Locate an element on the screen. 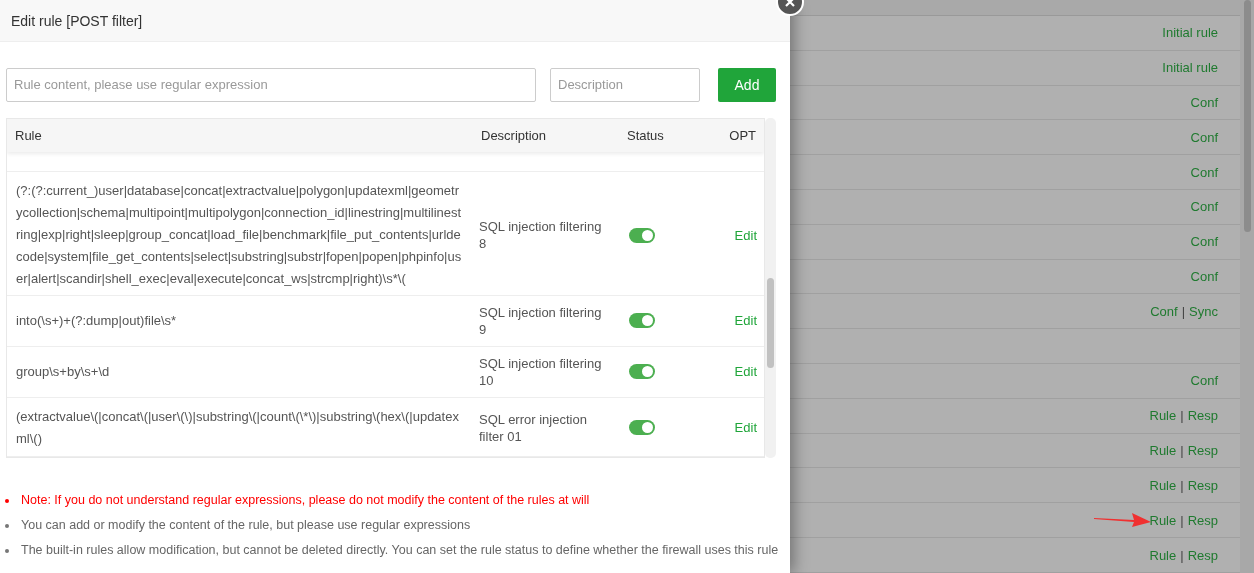 This screenshot has width=1254, height=573. rule-cell-text: (?:(?:current_)user|database|concat|extractvalue|polygon|updatexml|geometrycollection|schema|multipoint|multipolygon|connection_id|linestring|multilinestring|exp|right|sleep|group_concat|load_file|benchmark|file_put_contents|urldecode|system|file_get_contents|select|substring|substr|fopen|popen|phpinfo|user|alert|scandir|shell_exec|eval|execute|concat_ws|strcmp|right)\s*\( is located at coordinates (239, 235).